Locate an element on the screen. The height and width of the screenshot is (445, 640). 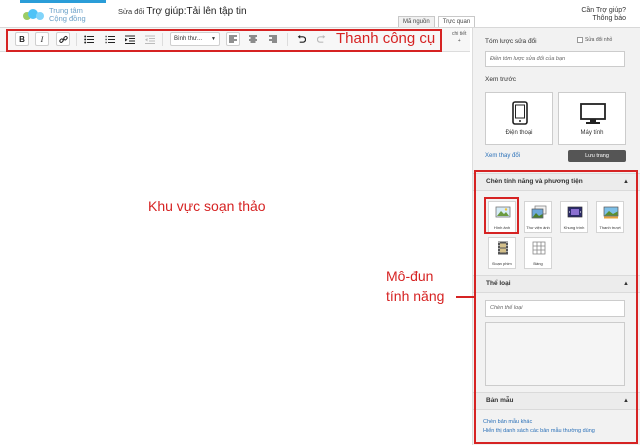
tab-visual: Trực quan is located at coordinates (456, 21).